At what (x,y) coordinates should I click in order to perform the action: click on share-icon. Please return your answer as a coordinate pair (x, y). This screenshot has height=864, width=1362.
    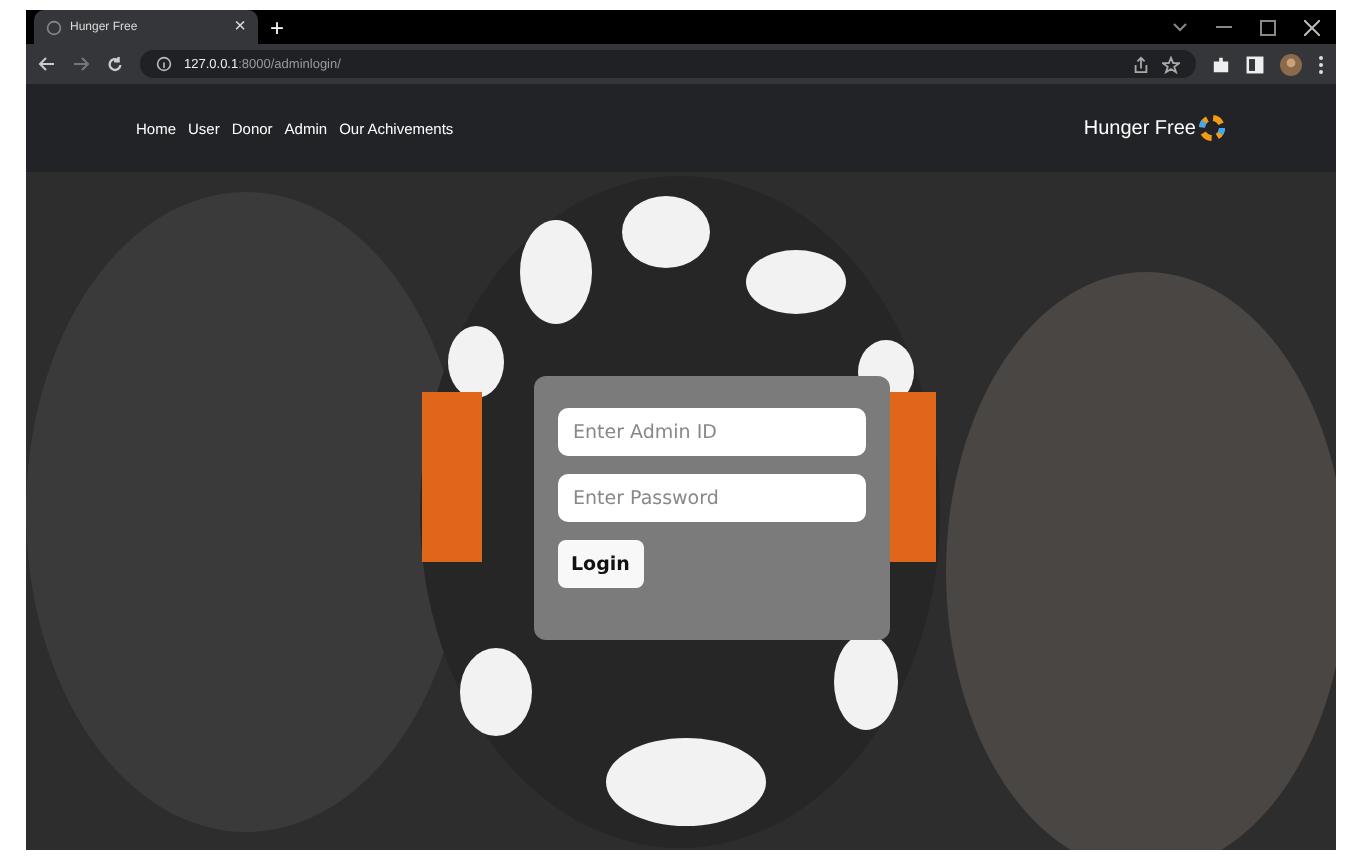
    Looking at the image, I should click on (1141, 64).